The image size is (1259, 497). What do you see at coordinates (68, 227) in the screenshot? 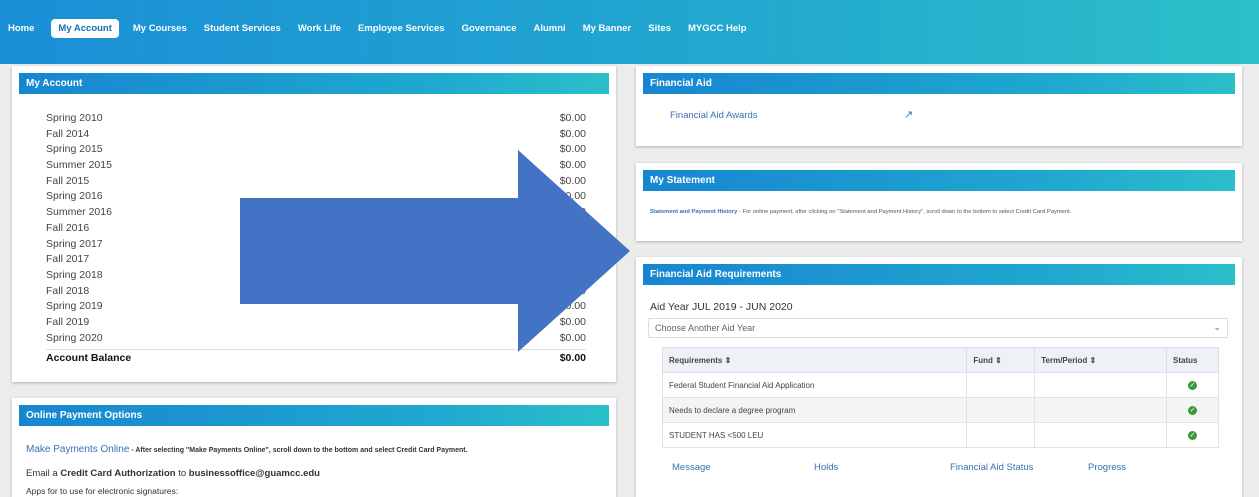
I see `term-label: Fall 2016` at bounding box center [68, 227].